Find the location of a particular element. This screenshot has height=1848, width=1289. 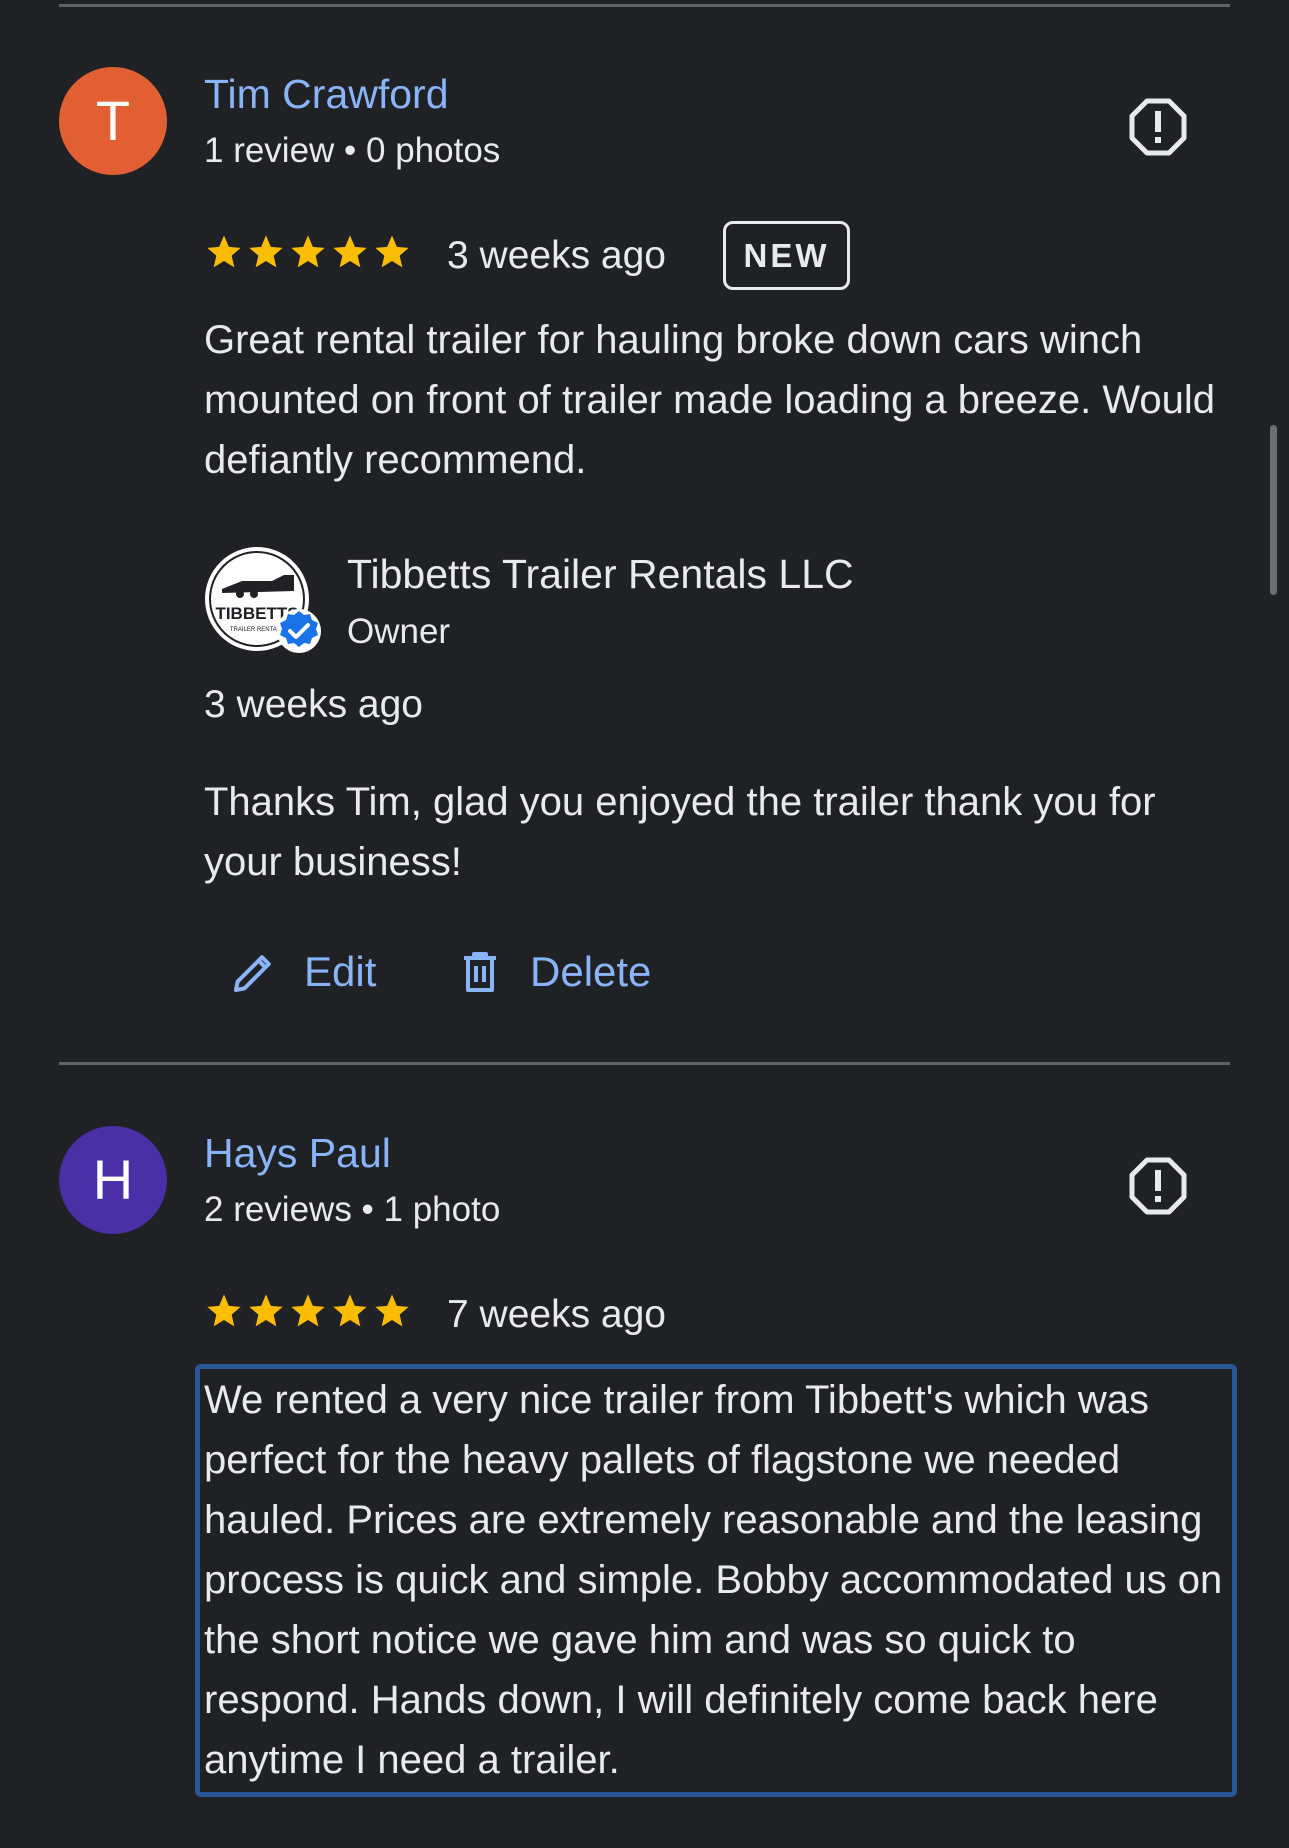

pencil-icon is located at coordinates (252, 973).